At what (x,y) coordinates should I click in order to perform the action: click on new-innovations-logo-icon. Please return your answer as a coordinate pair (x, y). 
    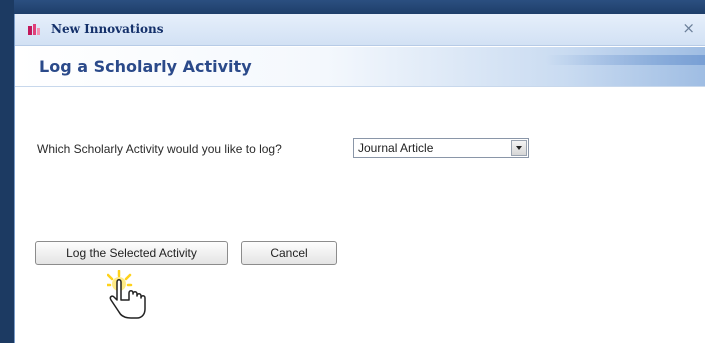
    Looking at the image, I should click on (34, 29).